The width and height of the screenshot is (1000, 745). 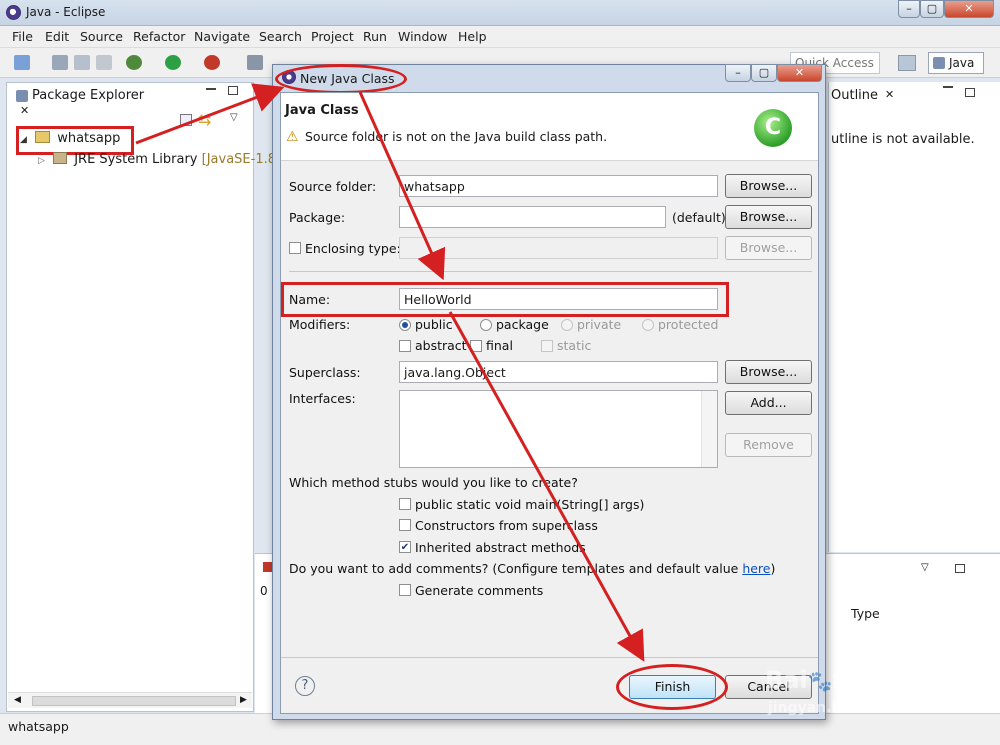 I want to click on watermark-url: jingyan.baidu.com, so click(x=841, y=708).